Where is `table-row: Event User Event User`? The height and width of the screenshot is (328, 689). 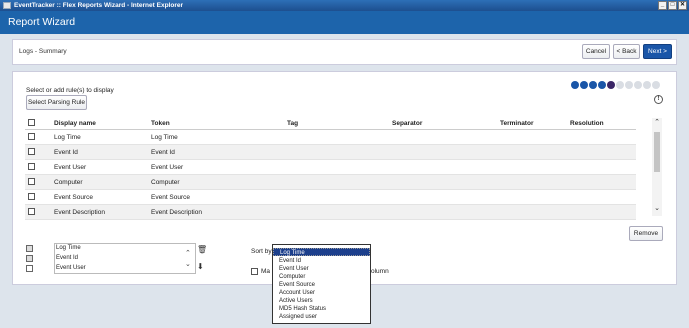
table-row: Event User Event User is located at coordinates (330, 167).